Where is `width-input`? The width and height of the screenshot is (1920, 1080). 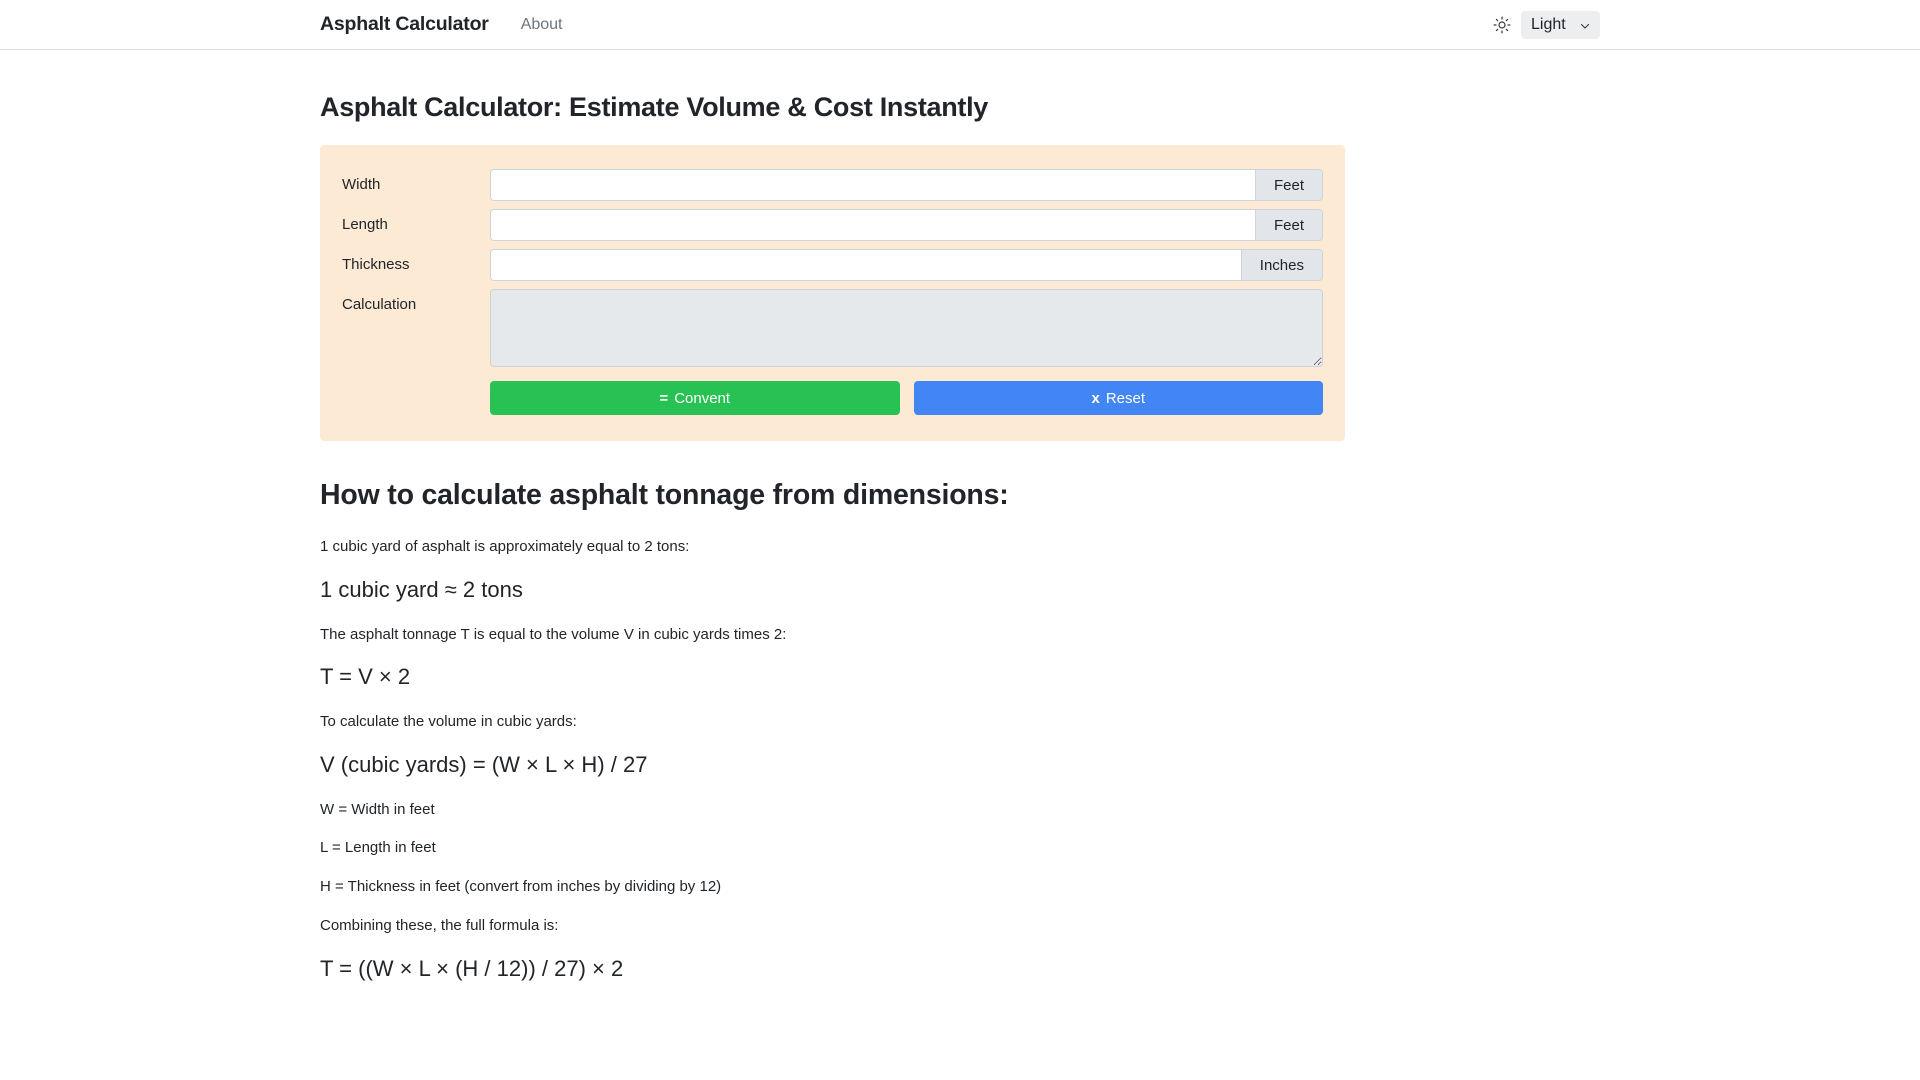 width-input is located at coordinates (872, 185).